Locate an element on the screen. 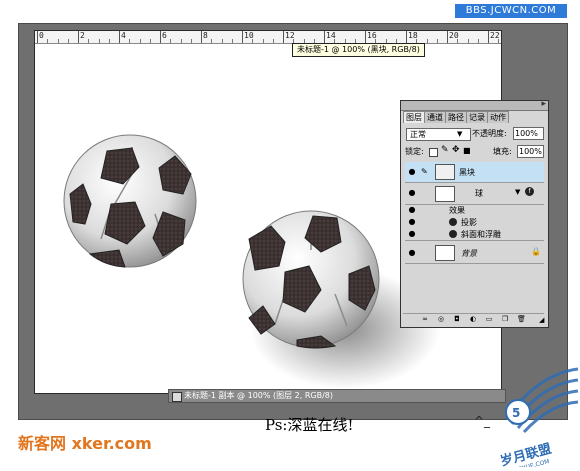 The height and width of the screenshot is (471, 580). layer-name: 背景 is located at coordinates (469, 253).